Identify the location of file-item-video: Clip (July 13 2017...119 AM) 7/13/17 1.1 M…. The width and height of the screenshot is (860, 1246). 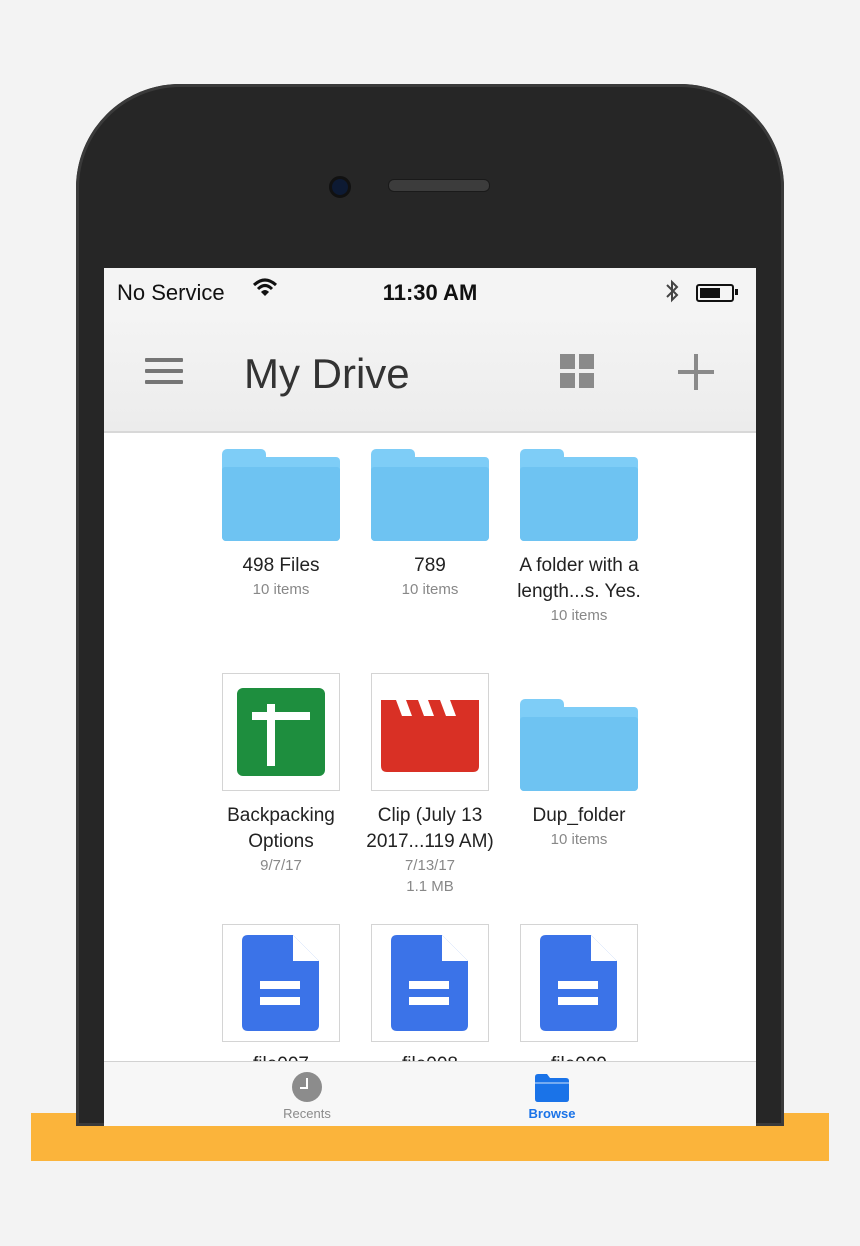
(430, 785).